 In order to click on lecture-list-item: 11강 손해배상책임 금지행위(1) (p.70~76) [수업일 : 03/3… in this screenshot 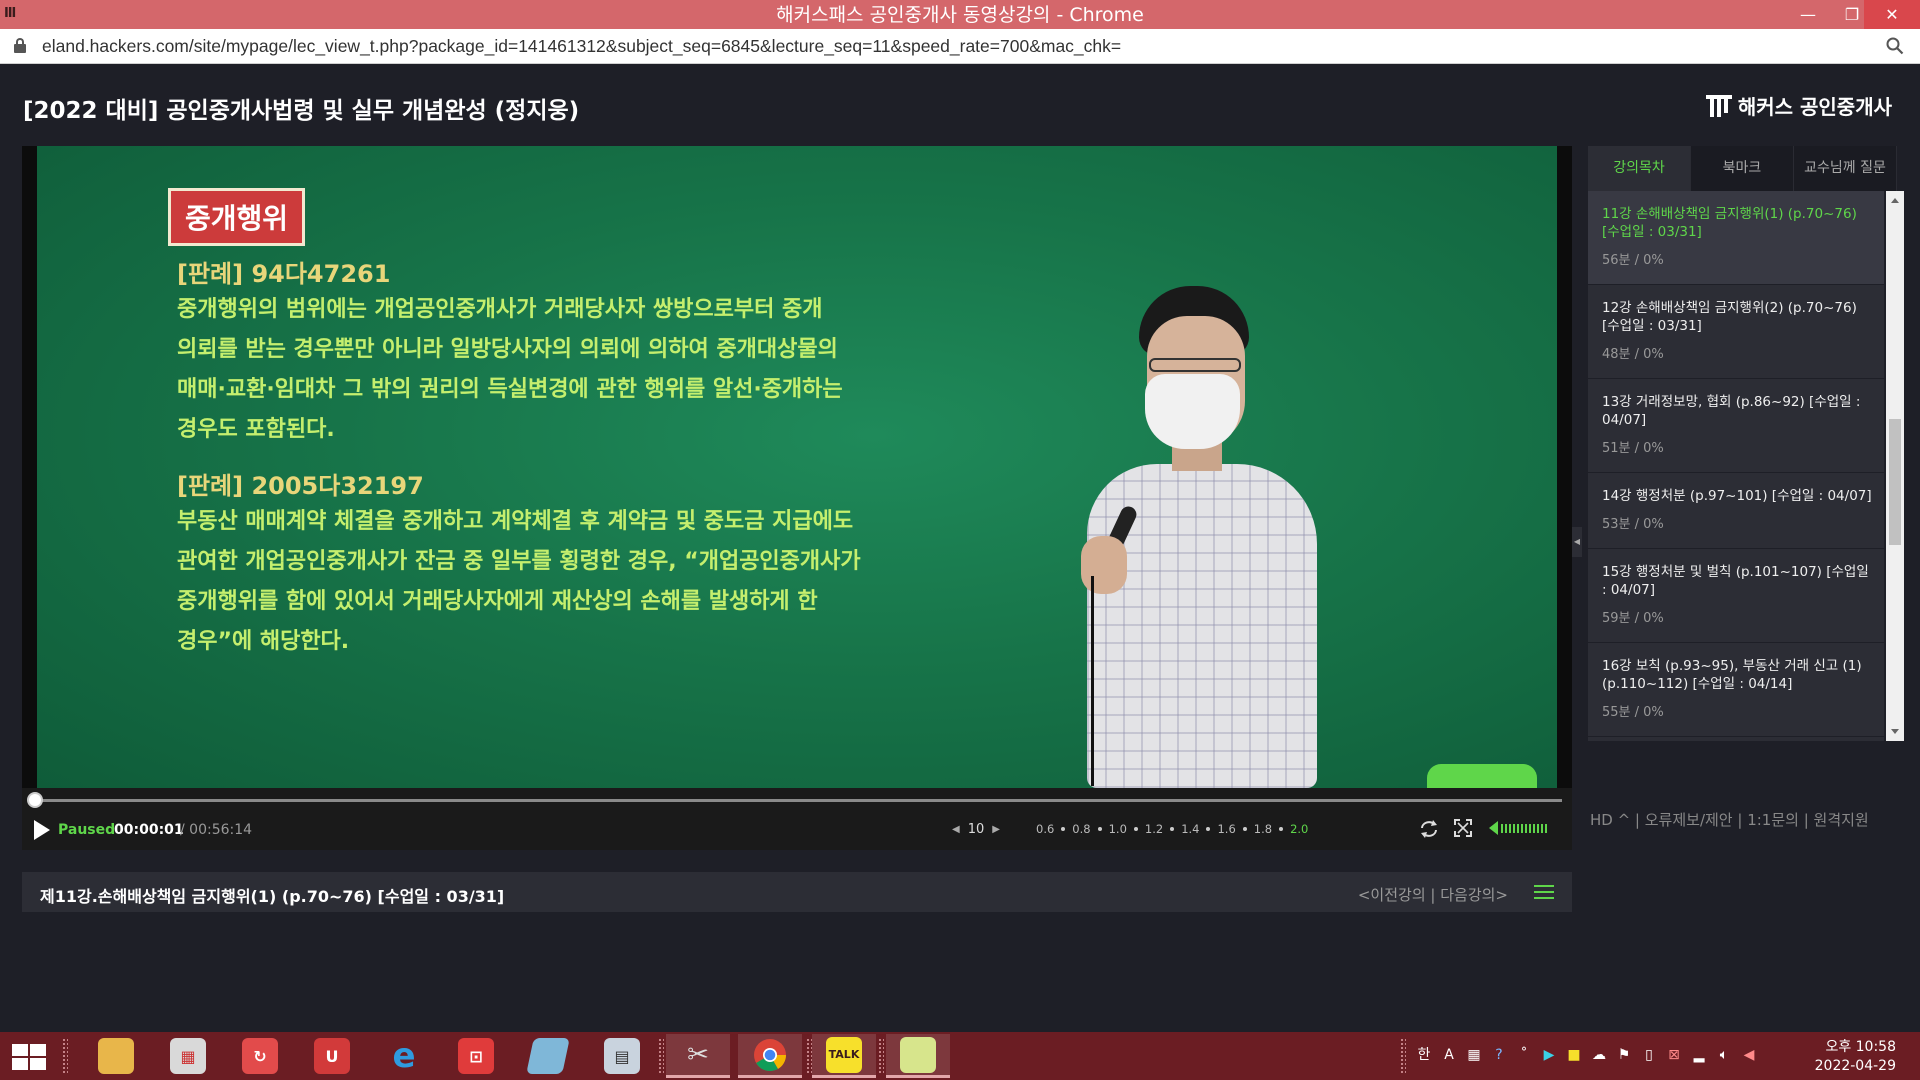, I will do `click(1736, 238)`.